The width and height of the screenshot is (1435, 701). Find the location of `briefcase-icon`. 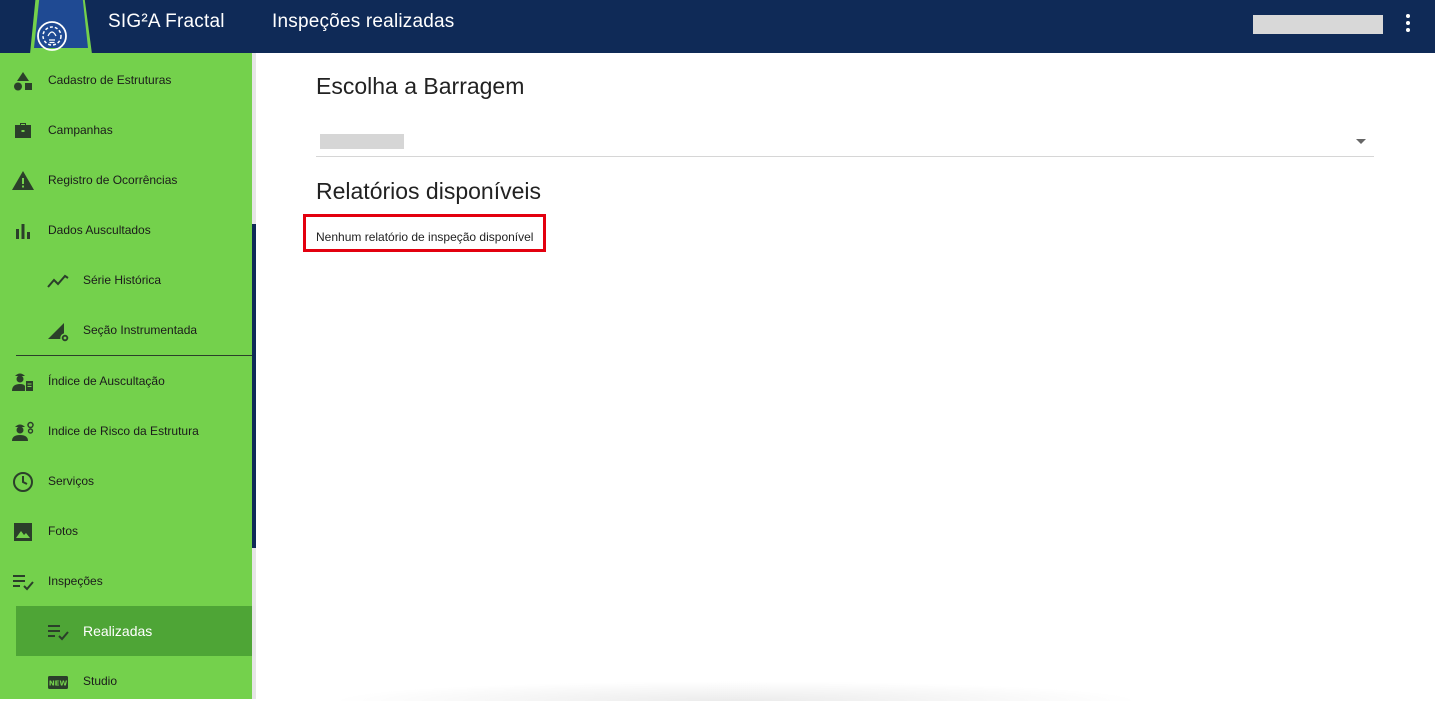

briefcase-icon is located at coordinates (23, 130).